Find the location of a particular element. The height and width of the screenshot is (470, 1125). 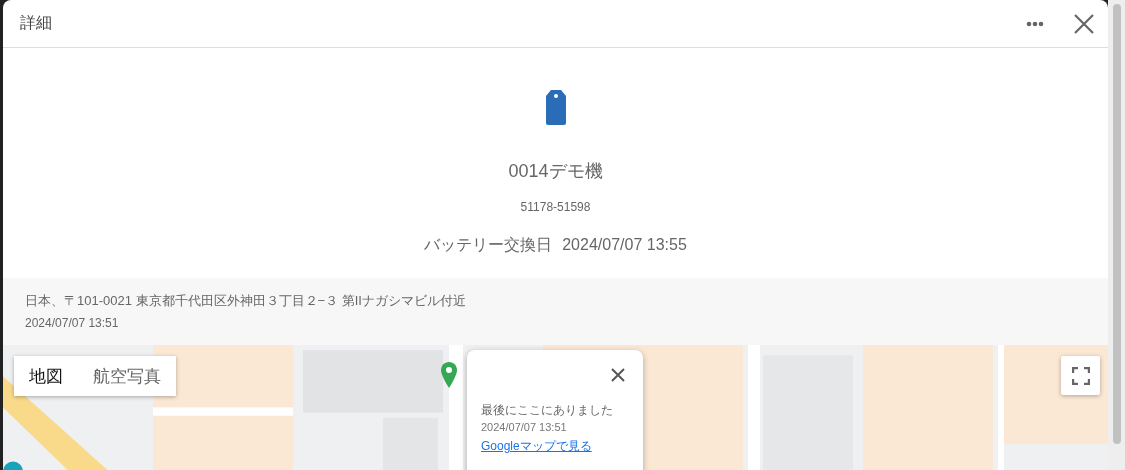

more-icon is located at coordinates (1035, 23).